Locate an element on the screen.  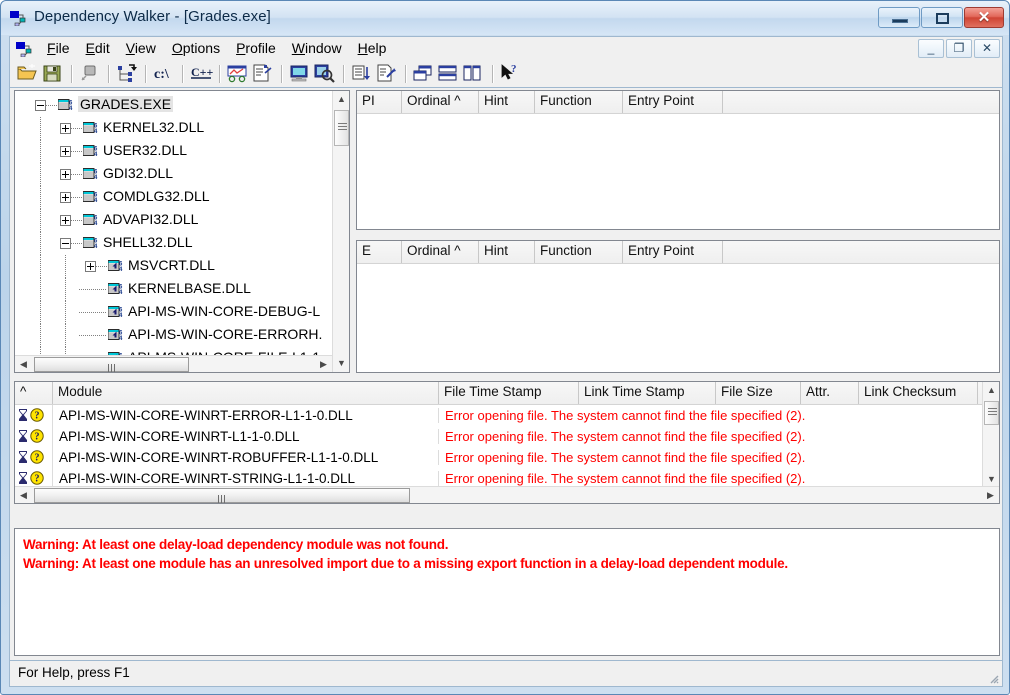
menu-profile: Profile is located at coordinates (256, 48).